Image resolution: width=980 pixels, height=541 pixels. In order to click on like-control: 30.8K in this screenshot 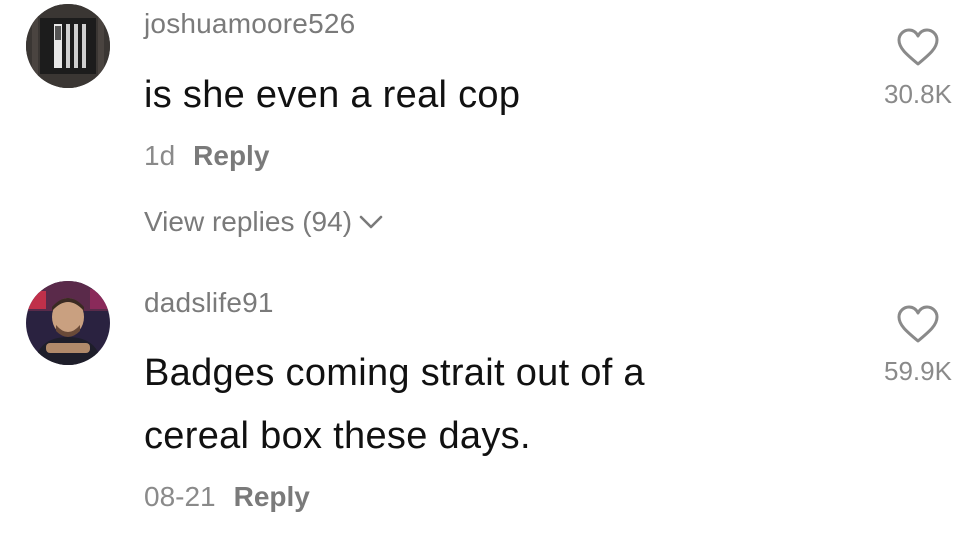, I will do `click(918, 69)`.